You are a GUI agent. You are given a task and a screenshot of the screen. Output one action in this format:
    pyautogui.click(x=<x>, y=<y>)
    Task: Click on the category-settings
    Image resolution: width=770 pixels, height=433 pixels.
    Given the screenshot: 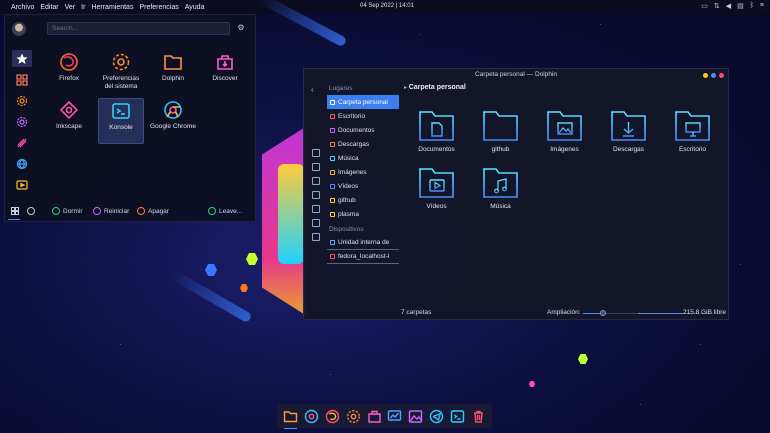 What is the action you would take?
    pyautogui.click(x=22, y=100)
    